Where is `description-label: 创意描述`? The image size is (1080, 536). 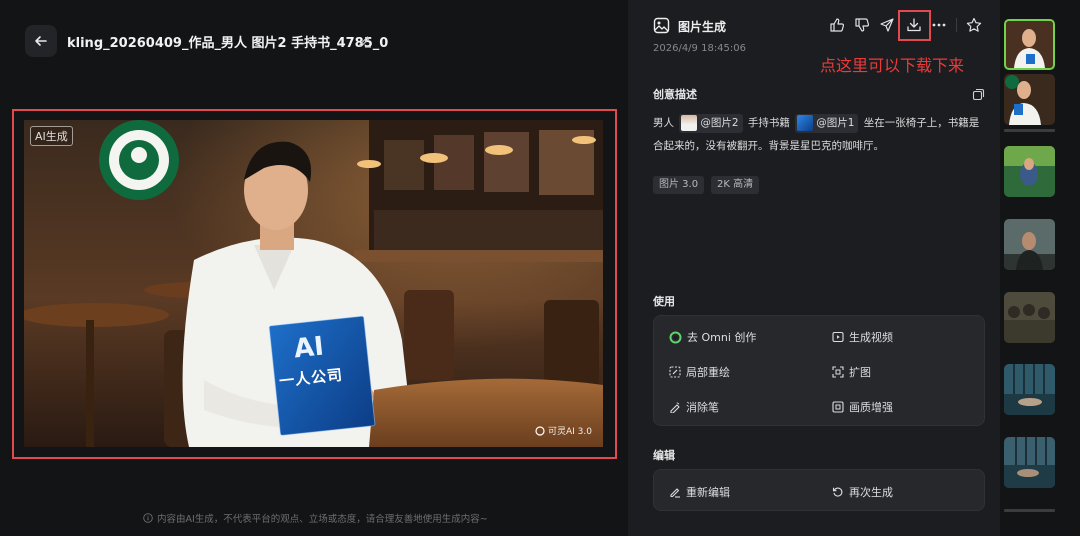 description-label: 创意描述 is located at coordinates (675, 94).